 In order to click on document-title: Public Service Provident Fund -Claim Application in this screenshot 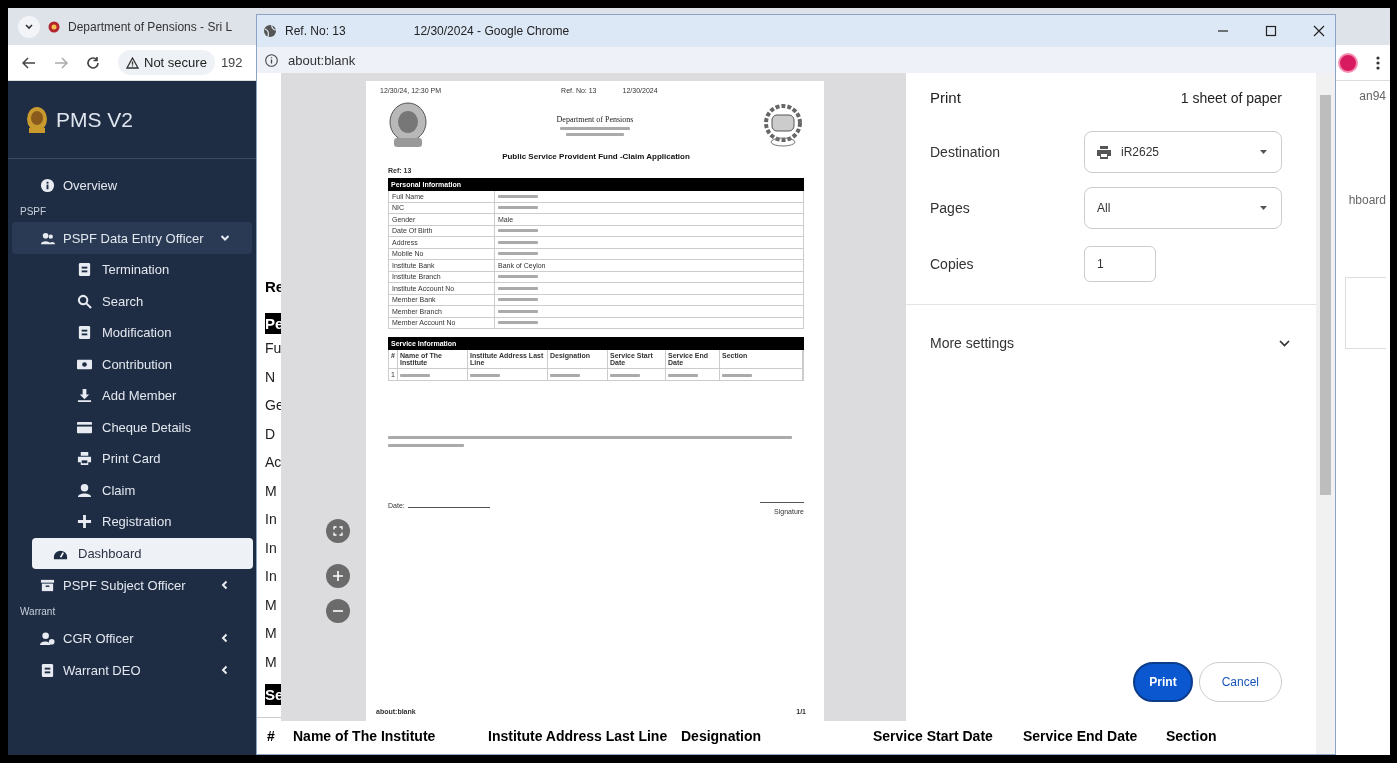, I will do `click(596, 156)`.